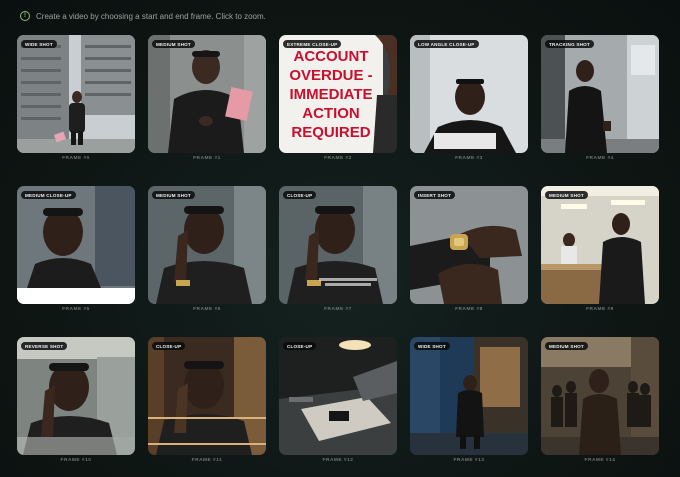  I want to click on frame-thumbnail: TRACKING SHOT, so click(600, 94).